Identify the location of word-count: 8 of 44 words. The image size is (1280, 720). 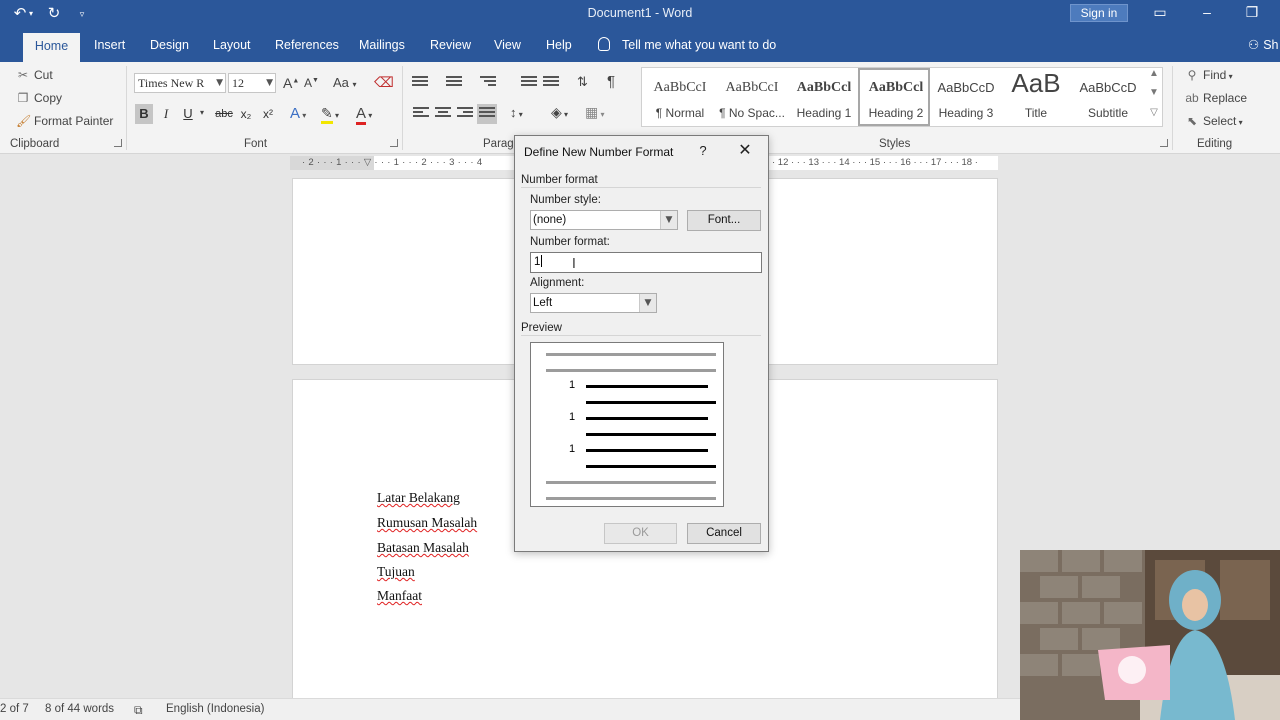
(79, 709).